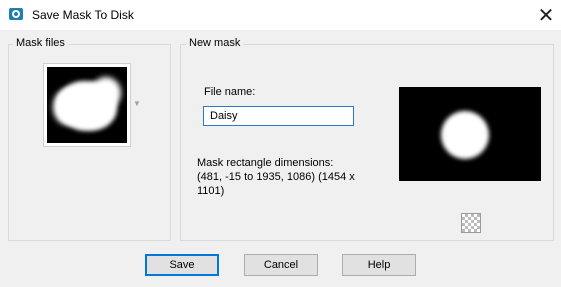 The width and height of the screenshot is (561, 287). Describe the element at coordinates (40, 43) in the screenshot. I see `mask-files-label: Mask files` at that location.